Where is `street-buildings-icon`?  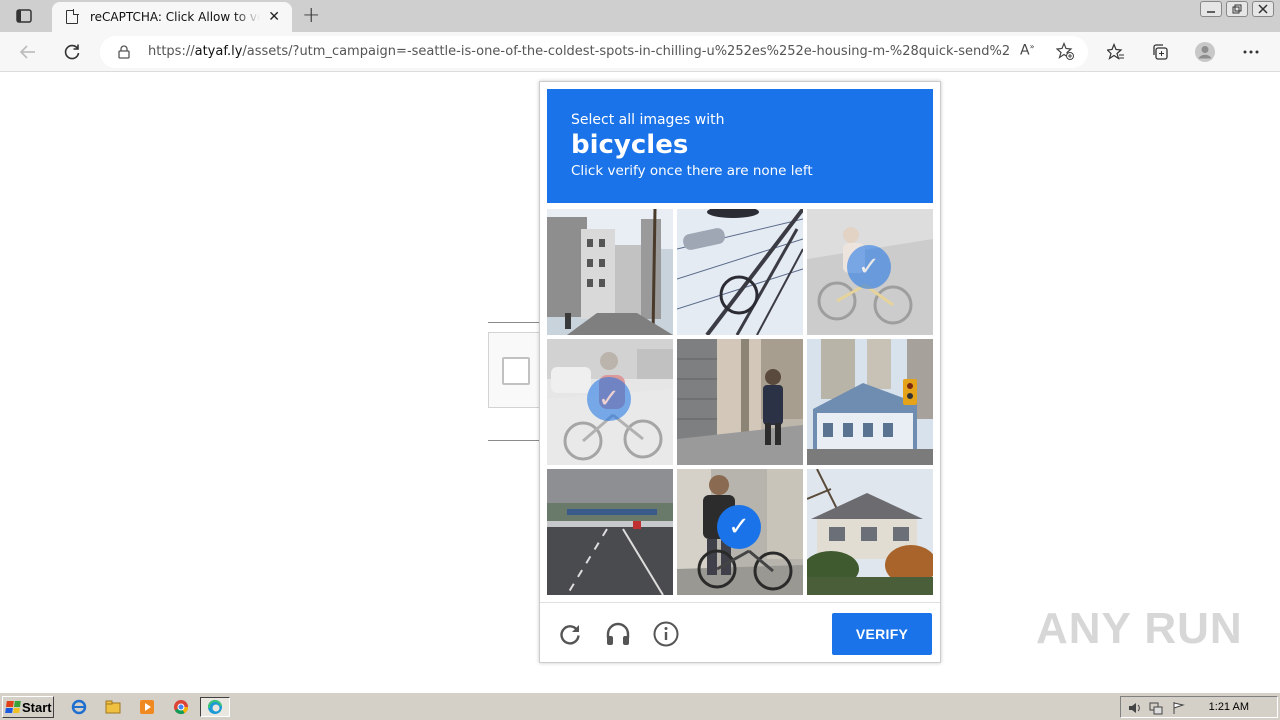 street-buildings-icon is located at coordinates (610, 272).